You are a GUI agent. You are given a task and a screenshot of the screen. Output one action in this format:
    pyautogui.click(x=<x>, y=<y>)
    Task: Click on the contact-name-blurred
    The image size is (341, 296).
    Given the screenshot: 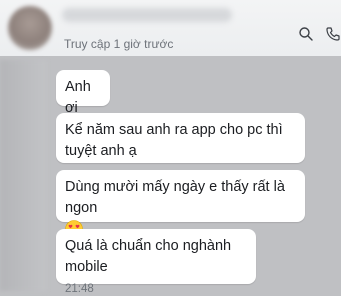 What is the action you would take?
    pyautogui.click(x=147, y=15)
    